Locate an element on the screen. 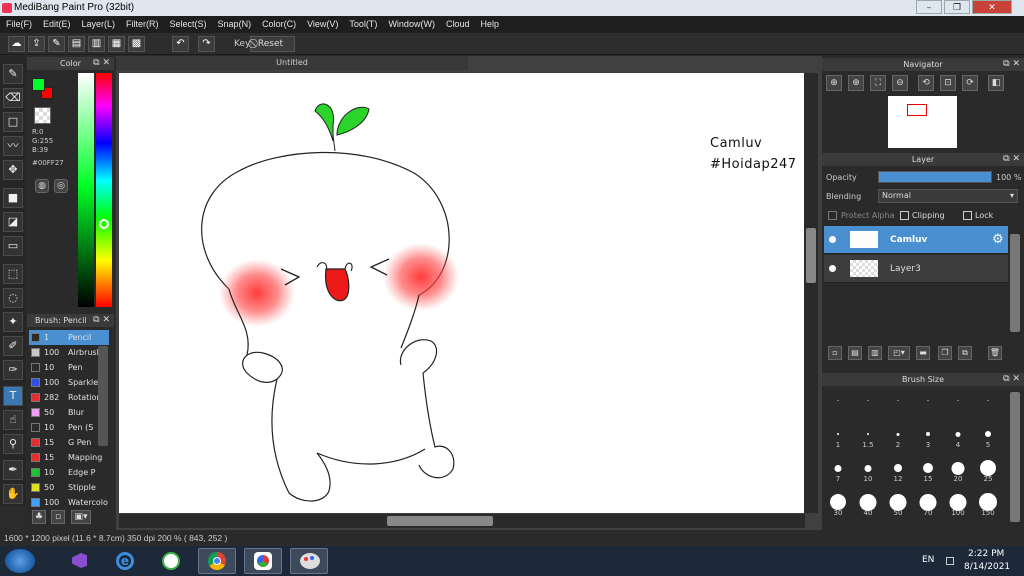 The image size is (1024, 576). text-tool-icon: T is located at coordinates (13, 396).